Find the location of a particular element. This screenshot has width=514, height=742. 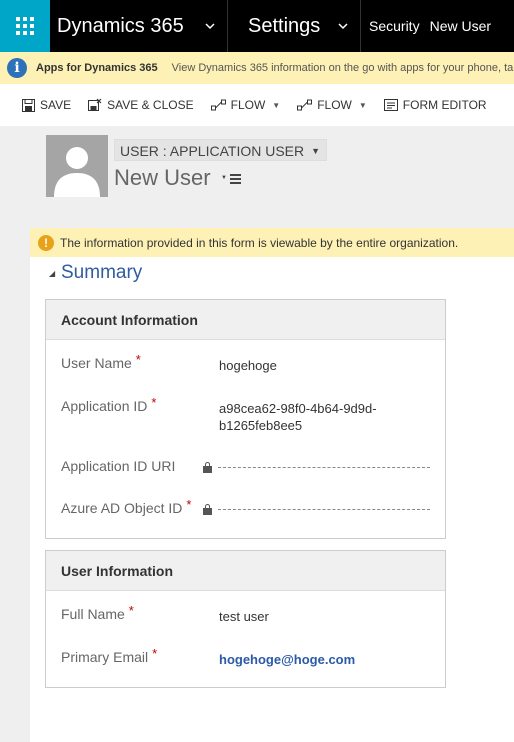

primary-email-link: hogehoge@hoge.com is located at coordinates (324, 659).